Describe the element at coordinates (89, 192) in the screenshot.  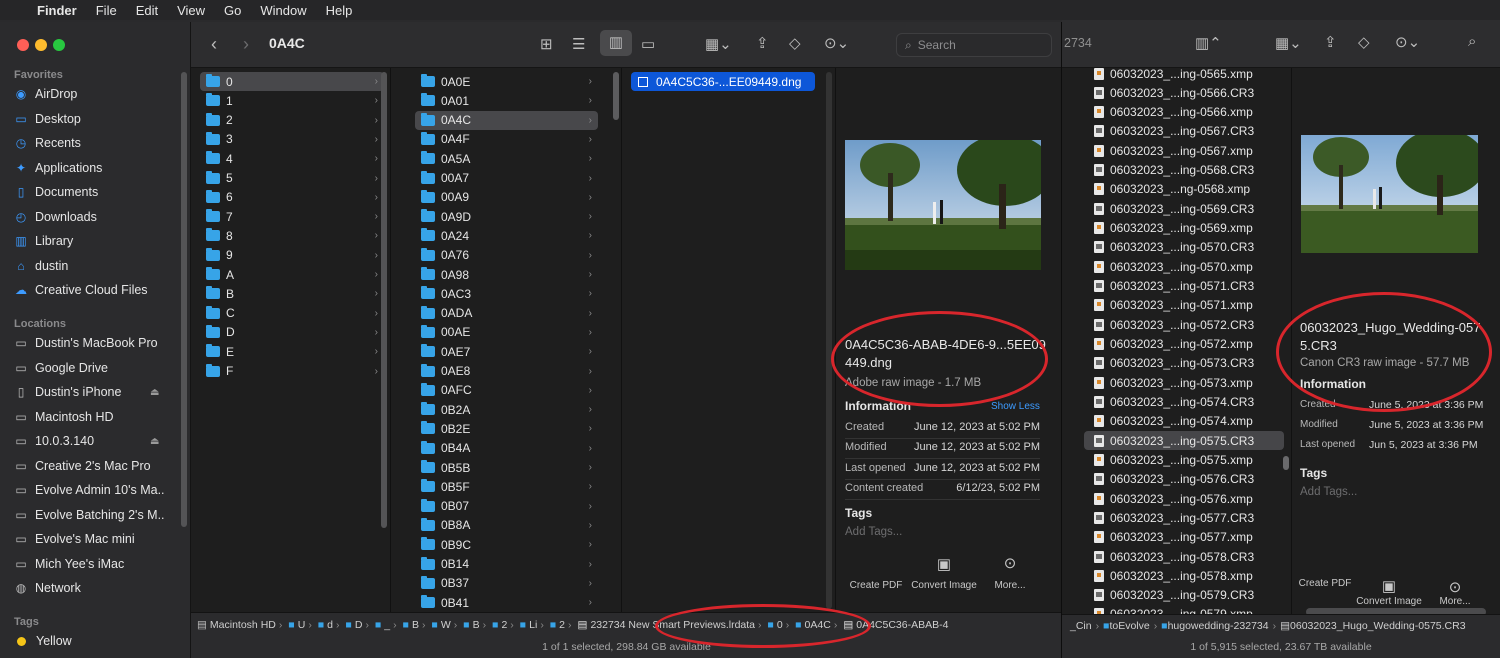
I see `sidebar-item: ▯ Documents` at that location.